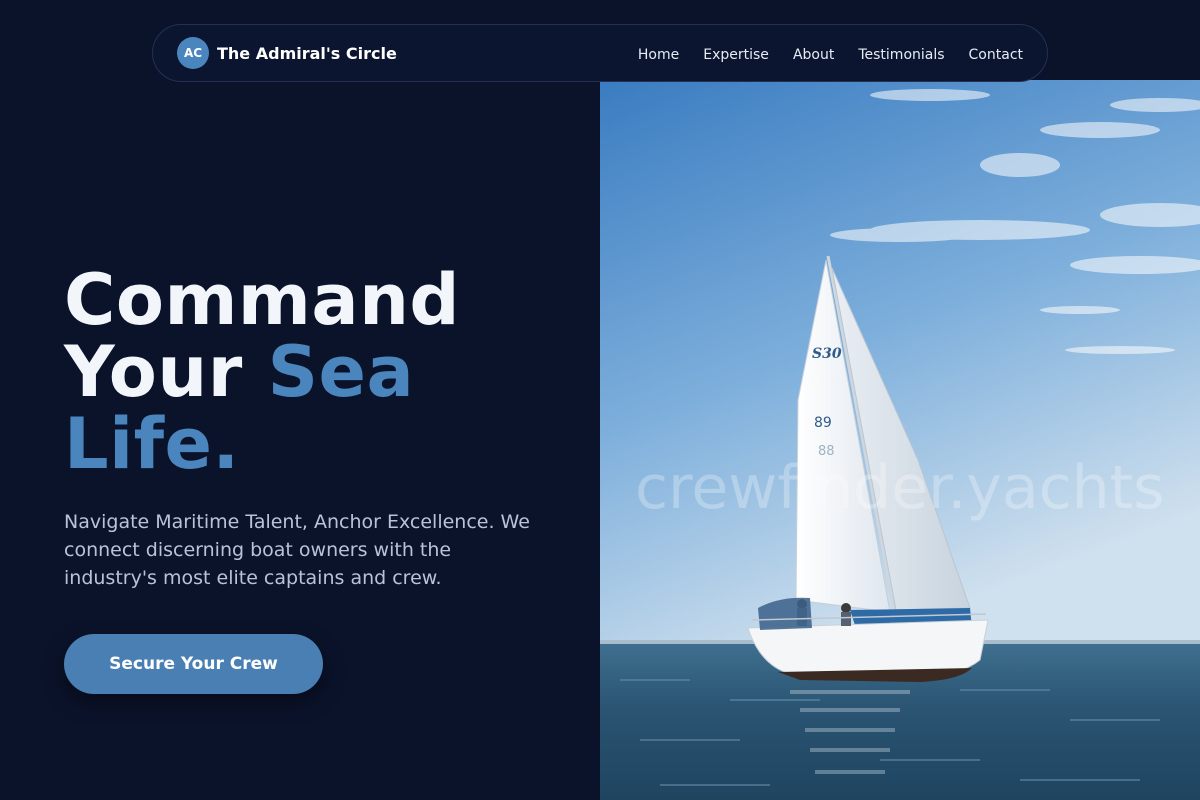 The image size is (1200, 800). Describe the element at coordinates (996, 55) in the screenshot. I see `nav-link-contact: Contact` at that location.